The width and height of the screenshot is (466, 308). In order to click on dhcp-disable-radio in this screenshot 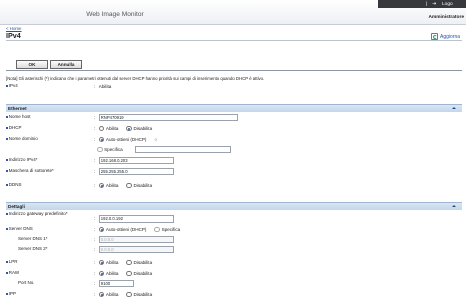, I will do `click(129, 128)`.